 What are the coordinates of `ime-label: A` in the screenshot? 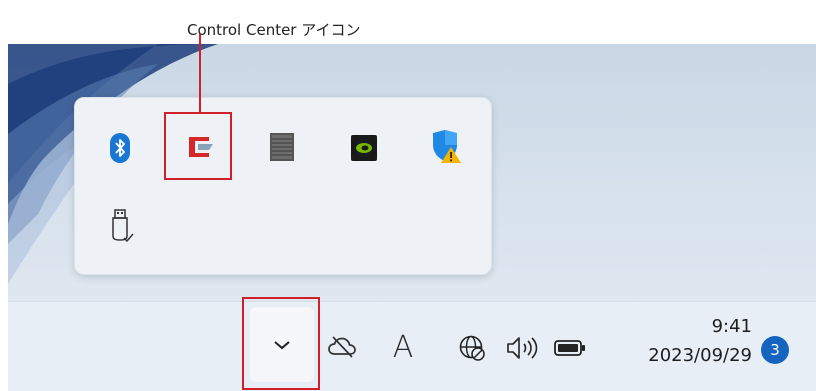 It's located at (403, 347).